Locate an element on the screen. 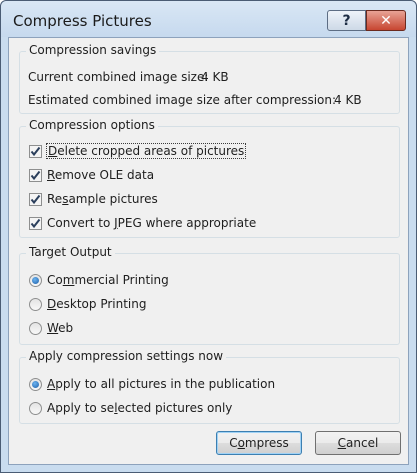  desktop-printing-label: Desktop Printing is located at coordinates (96, 304).